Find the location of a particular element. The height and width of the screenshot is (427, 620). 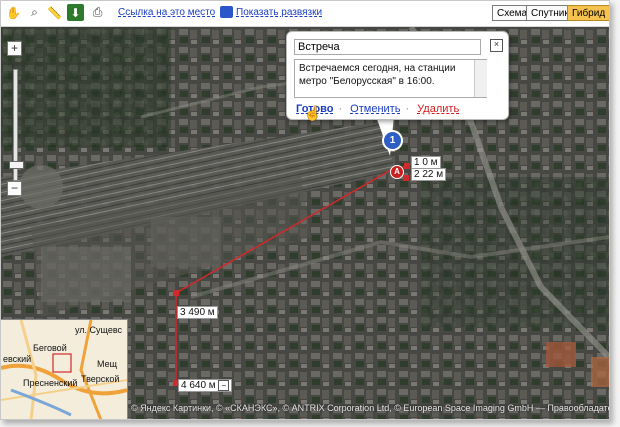

route-label-num: 2 is located at coordinates (417, 174).